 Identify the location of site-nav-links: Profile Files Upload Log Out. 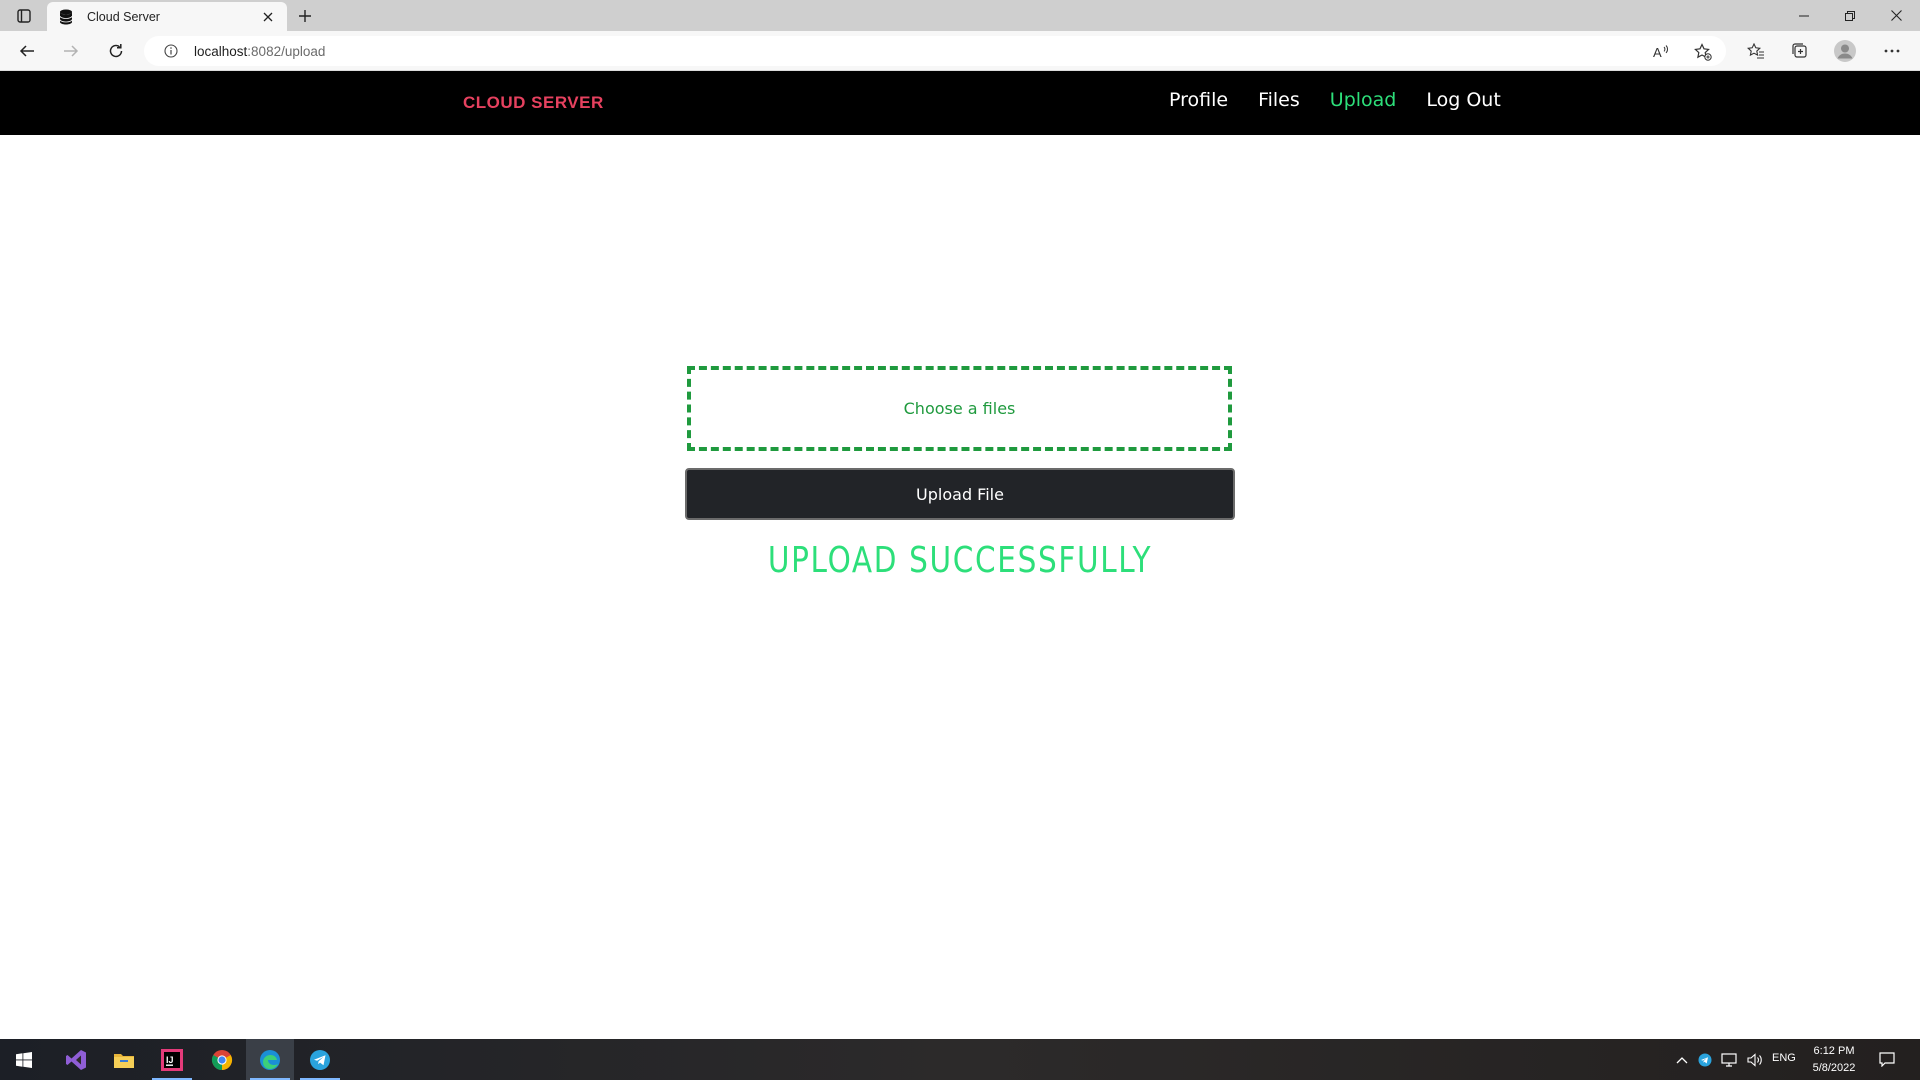
(1335, 100).